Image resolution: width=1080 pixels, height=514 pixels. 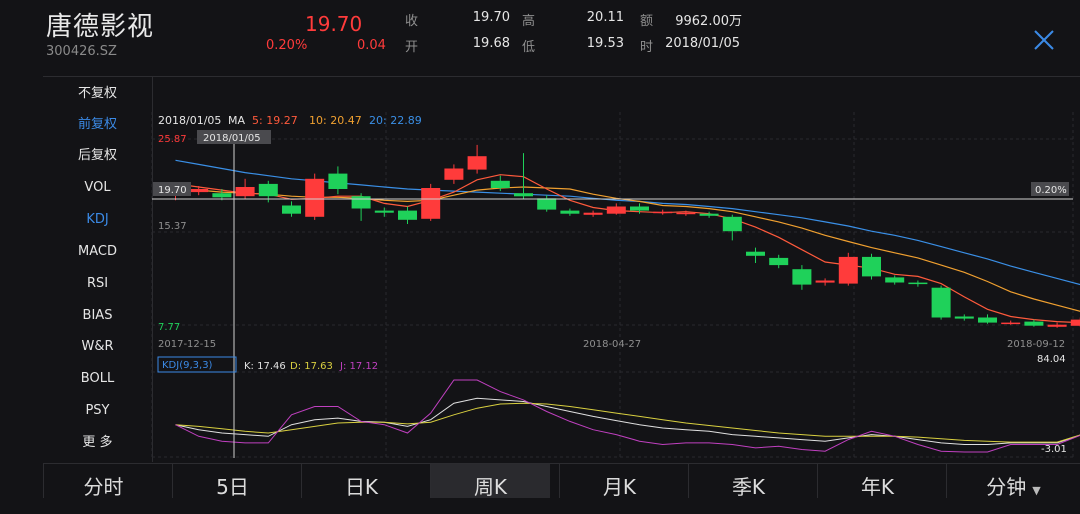 I want to click on tab-monthly-label: 月K, so click(x=619, y=487).